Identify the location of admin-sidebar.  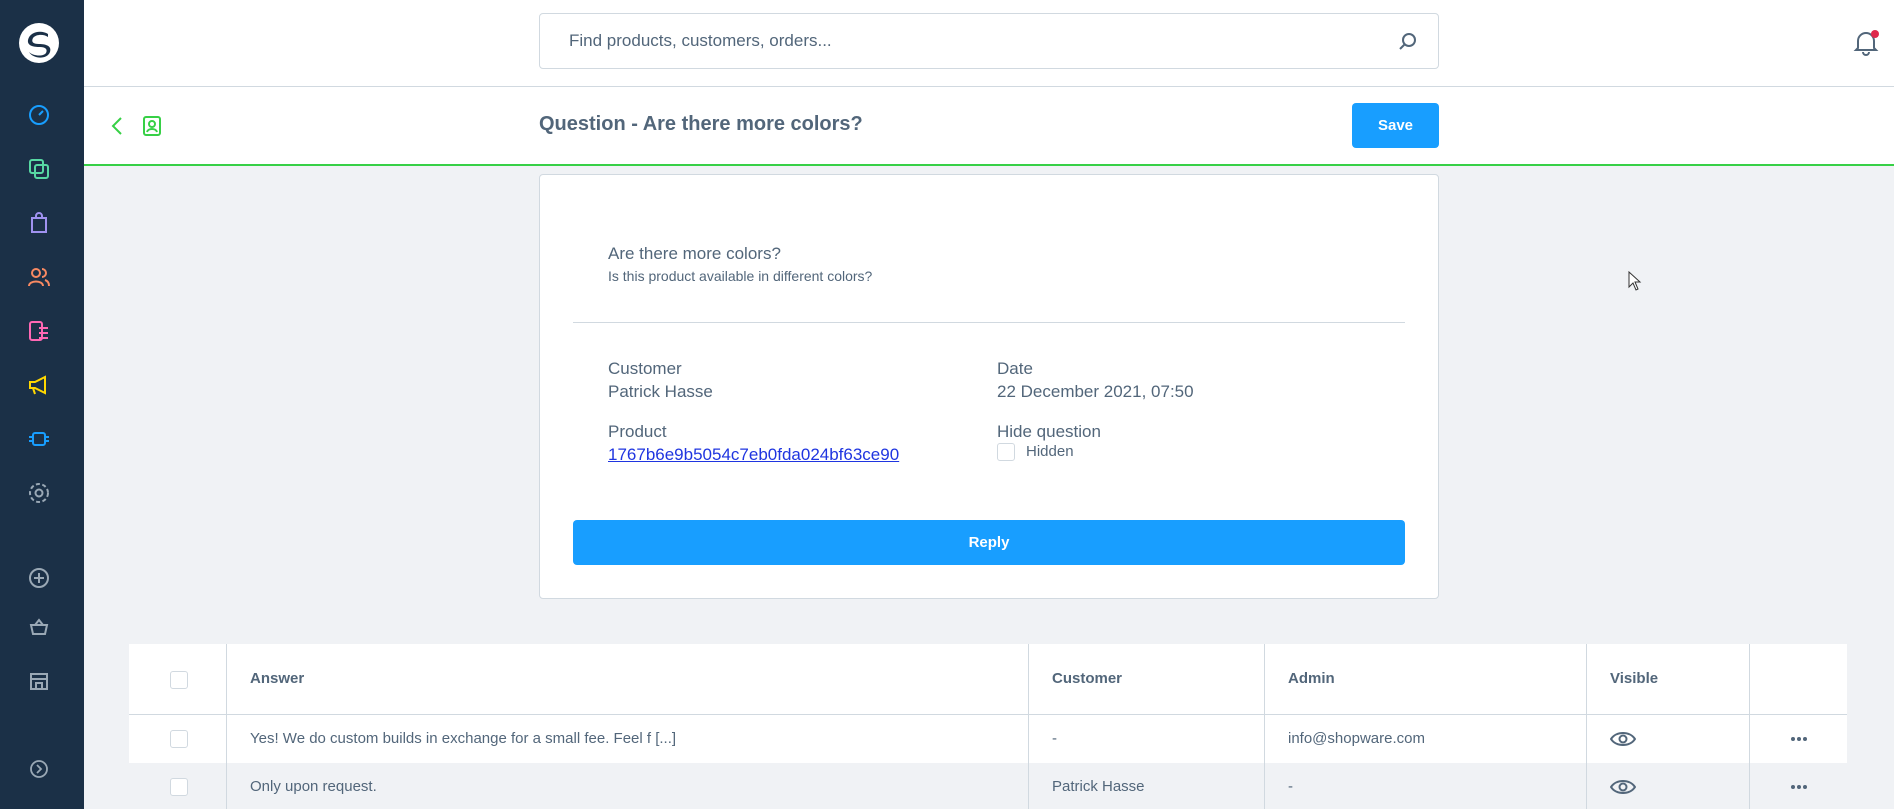
(42, 404).